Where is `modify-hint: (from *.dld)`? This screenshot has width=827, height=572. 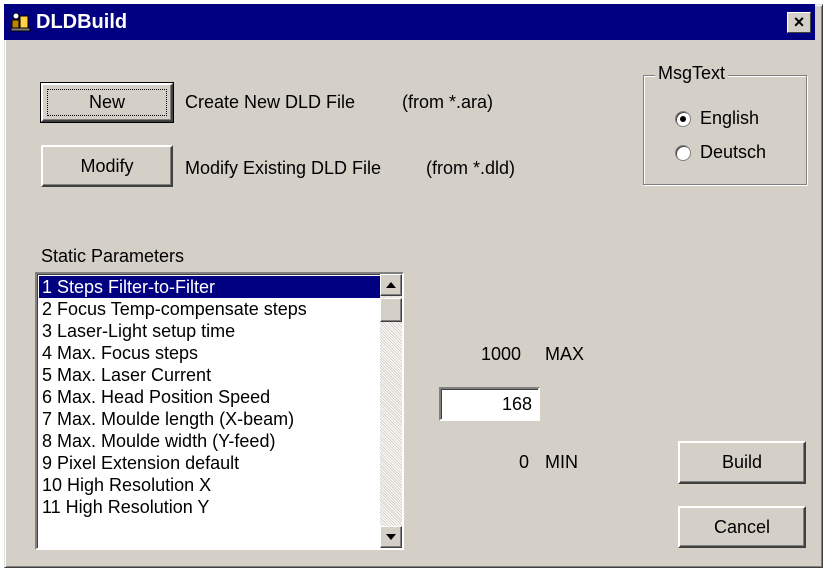
modify-hint: (from *.dld) is located at coordinates (471, 168).